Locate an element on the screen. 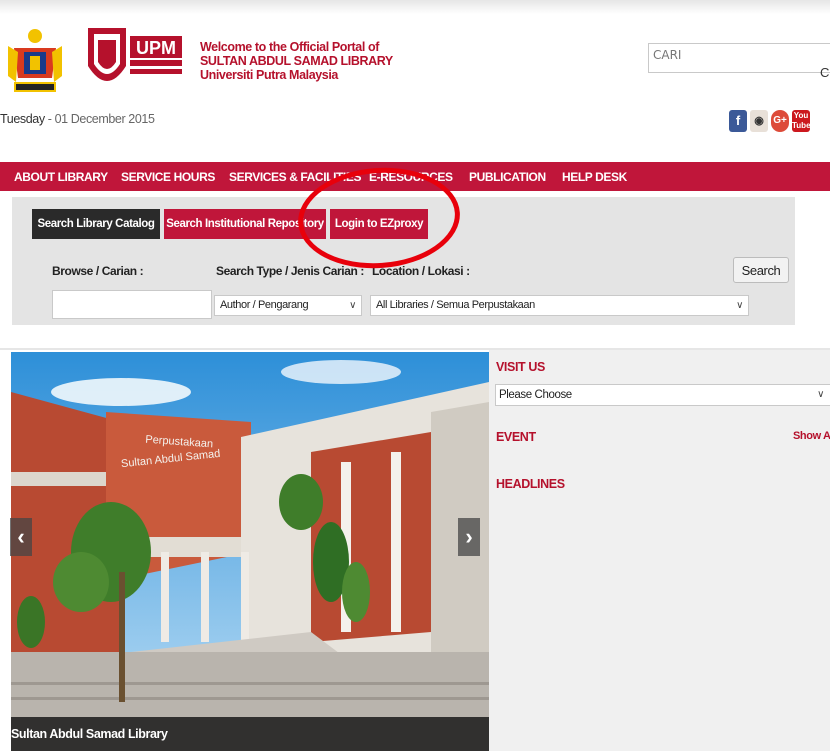 This screenshot has width=830, height=751. upm-logo-text: UPM is located at coordinates (156, 48).